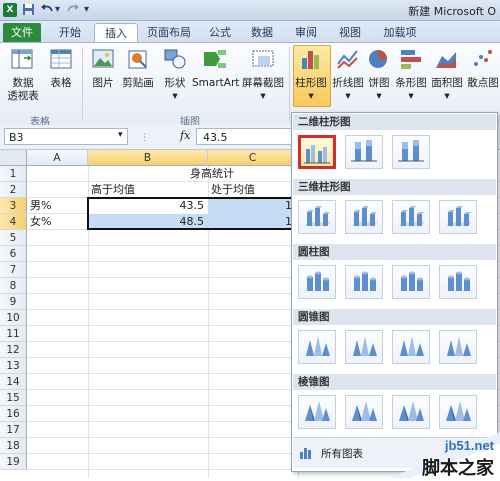  What do you see at coordinates (447, 96) in the screenshot?
I see `area-dropdown-arrow: ▾` at bounding box center [447, 96].